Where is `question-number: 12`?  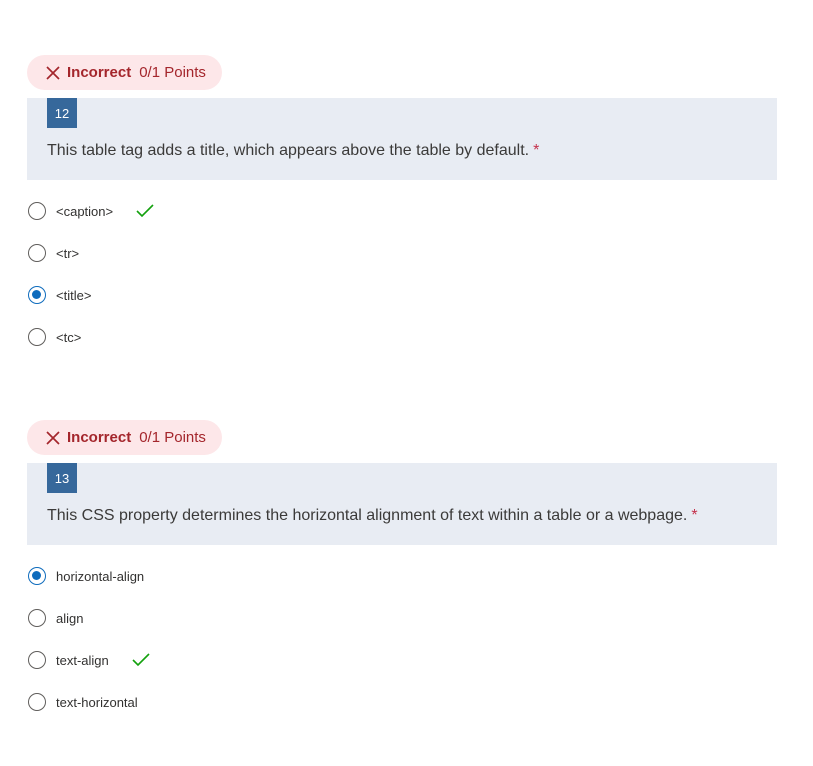
question-number: 12 is located at coordinates (62, 113).